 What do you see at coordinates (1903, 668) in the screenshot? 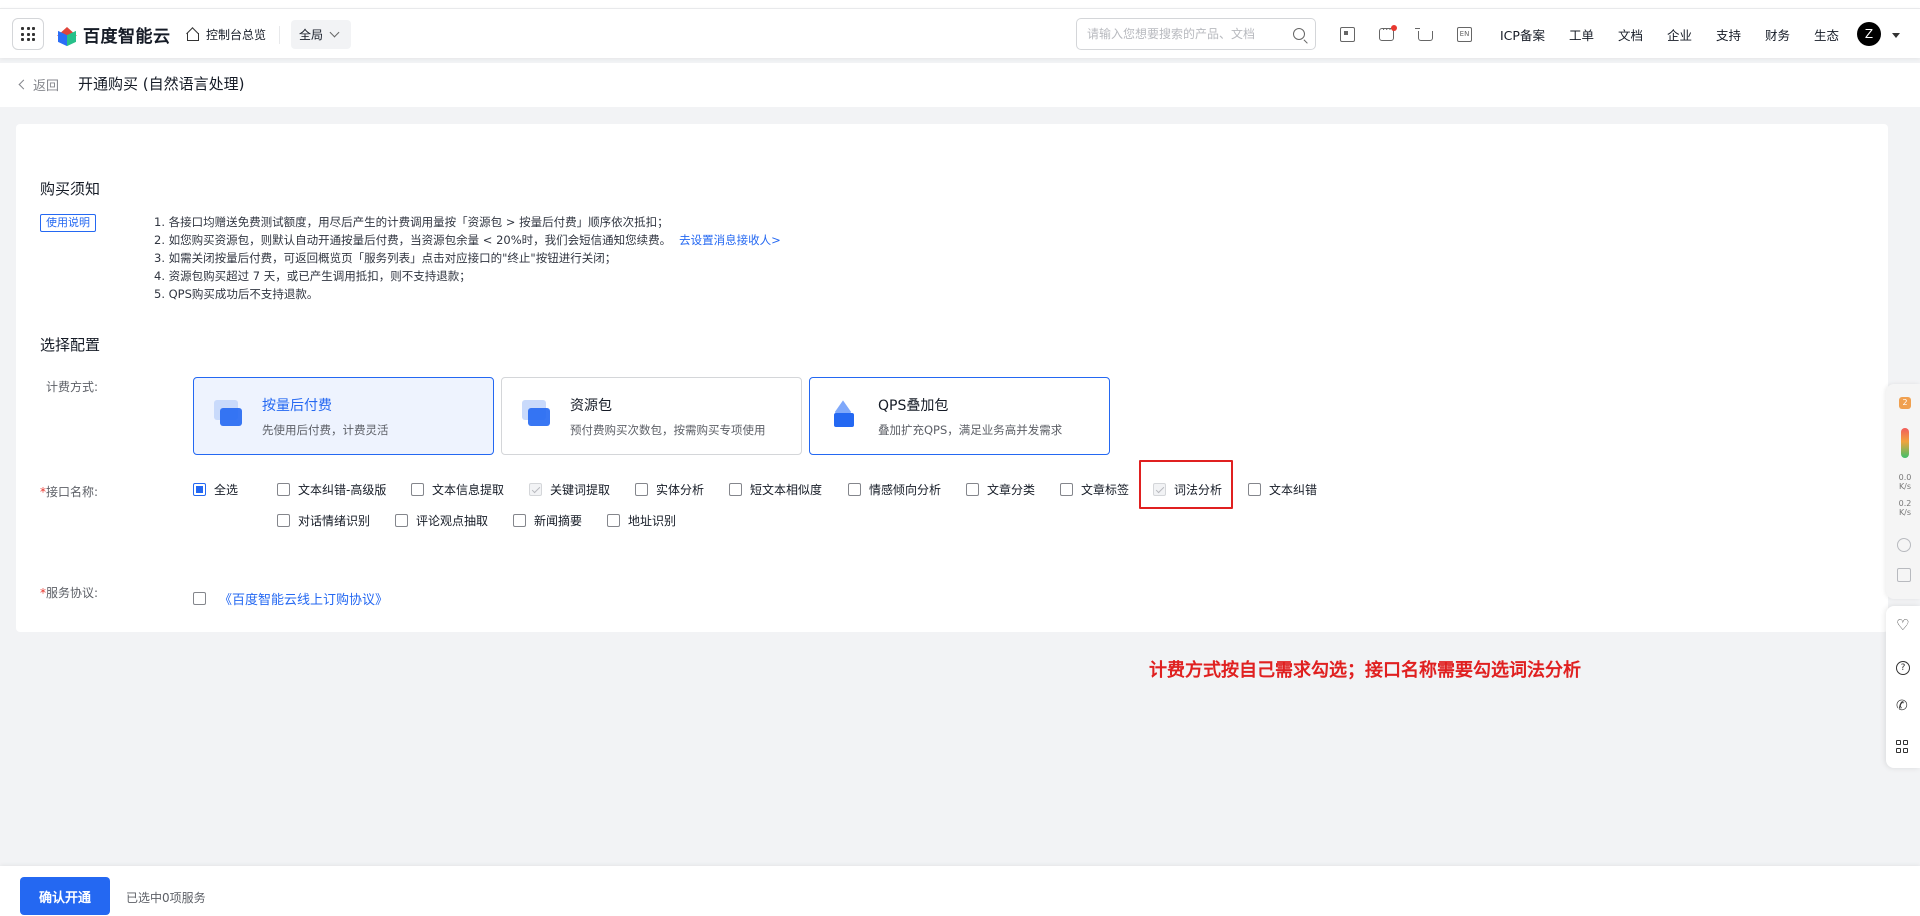
I see `help-icon: ?` at bounding box center [1903, 668].